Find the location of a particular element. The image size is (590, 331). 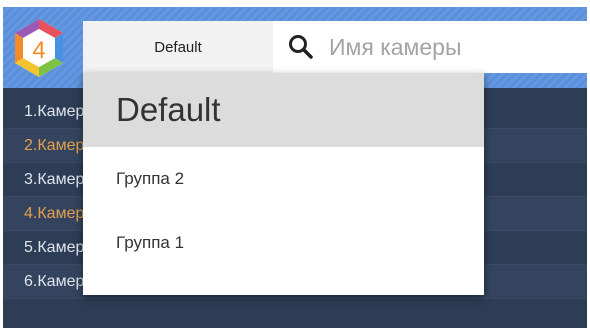

search-box is located at coordinates (430, 47).